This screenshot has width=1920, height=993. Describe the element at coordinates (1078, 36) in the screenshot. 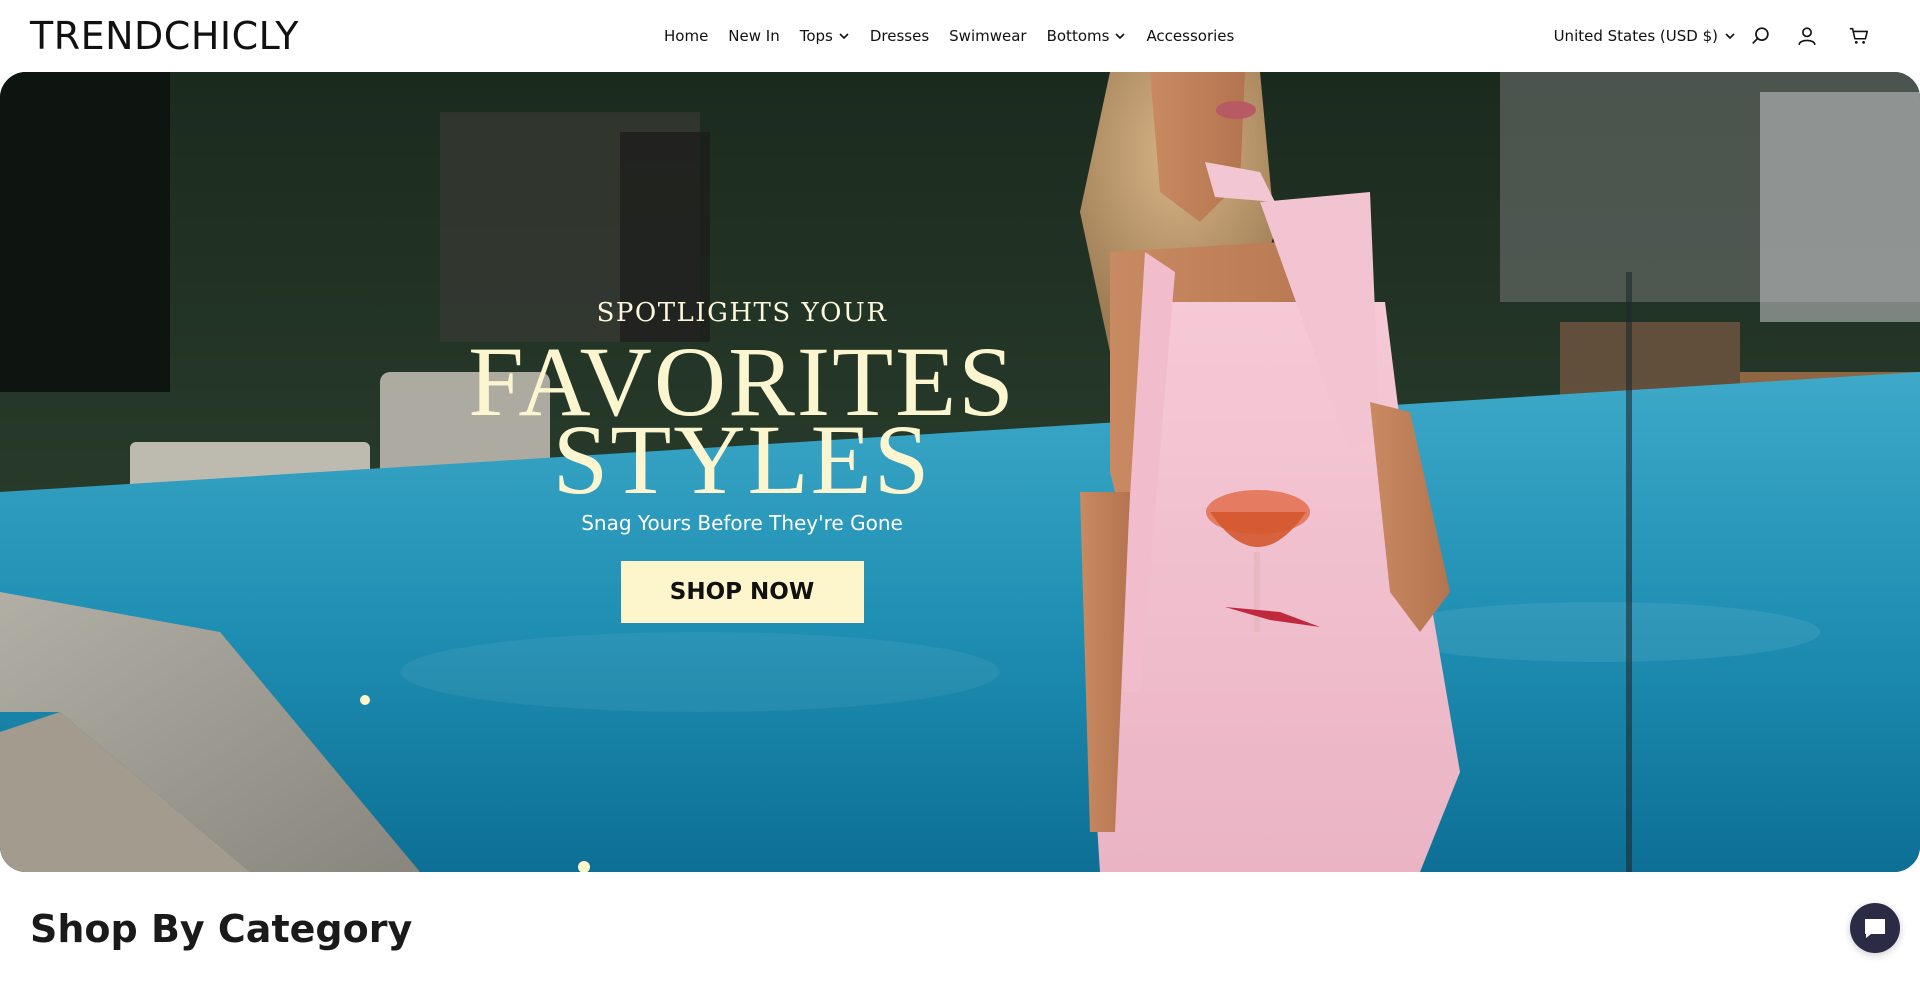

I see `nav-label: Bottoms` at that location.